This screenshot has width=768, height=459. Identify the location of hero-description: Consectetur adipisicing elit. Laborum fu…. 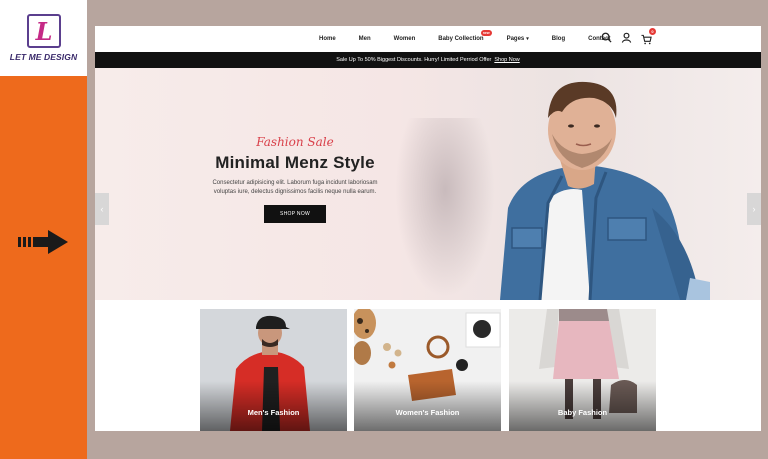
(295, 187).